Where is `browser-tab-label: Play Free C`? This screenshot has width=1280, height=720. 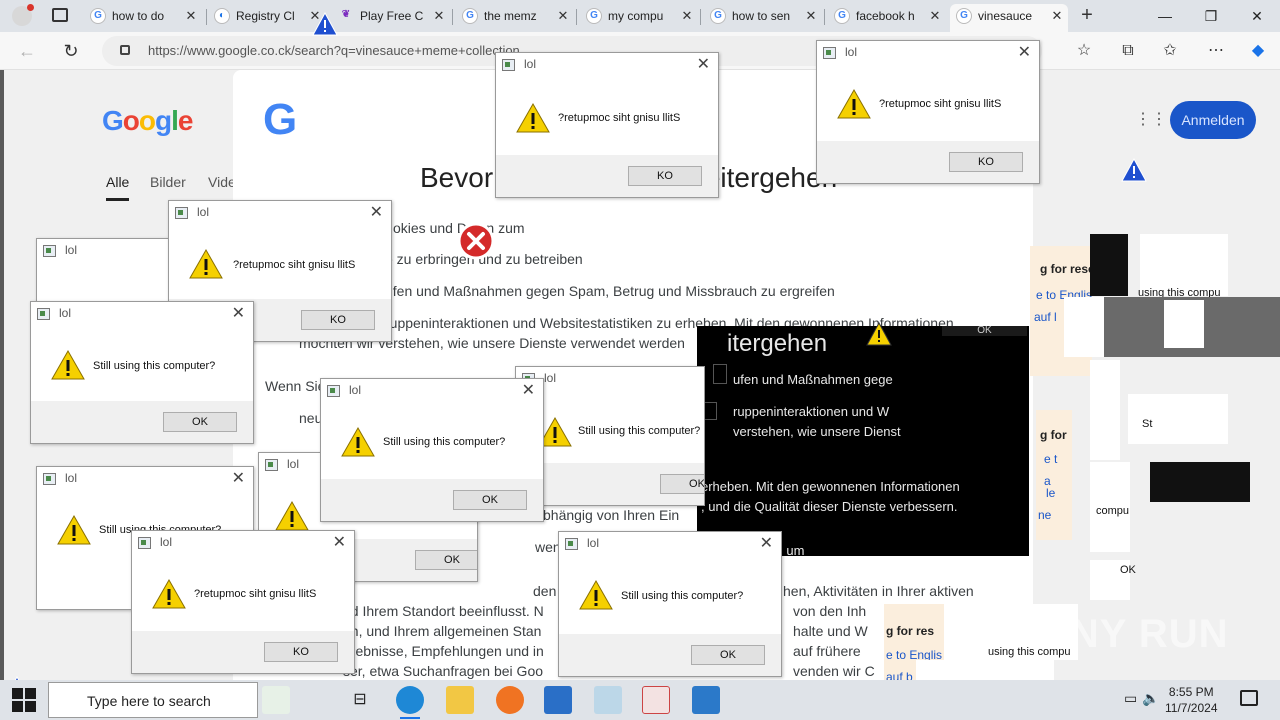
browser-tab-label: Play Free C is located at coordinates (392, 16).